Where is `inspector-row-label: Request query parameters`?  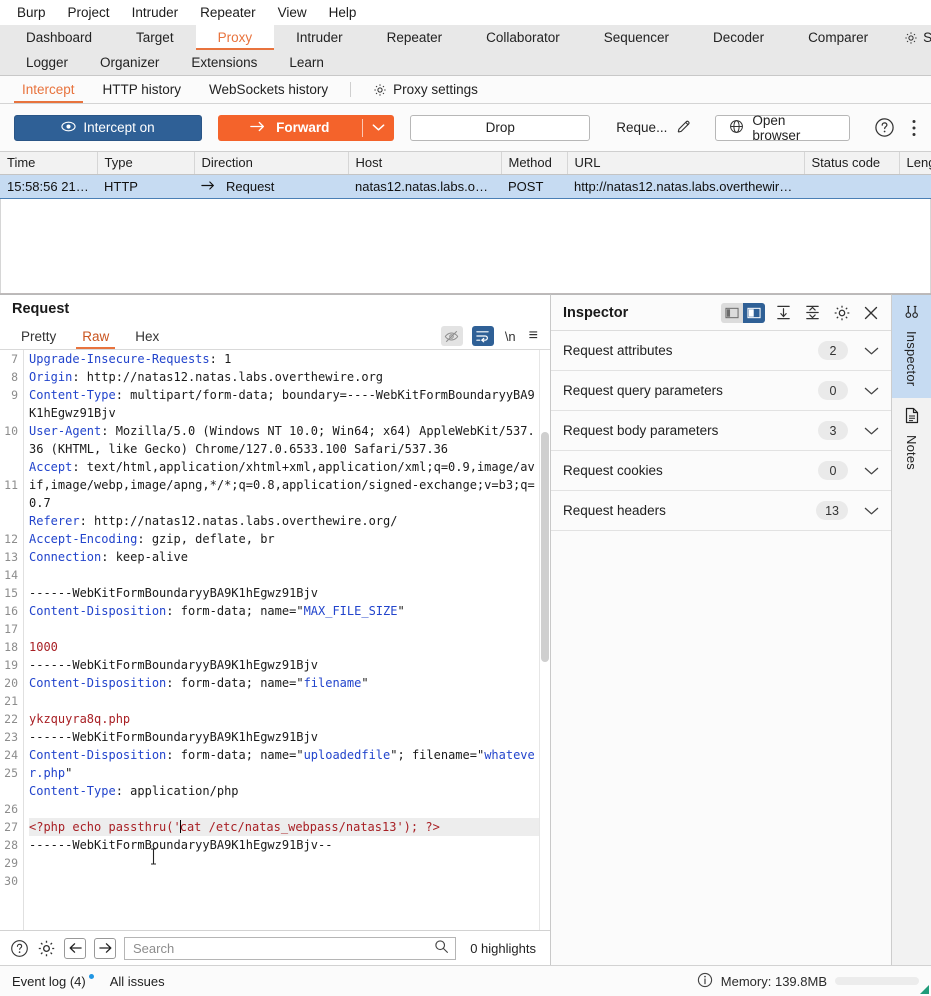 inspector-row-label: Request query parameters is located at coordinates (643, 390).